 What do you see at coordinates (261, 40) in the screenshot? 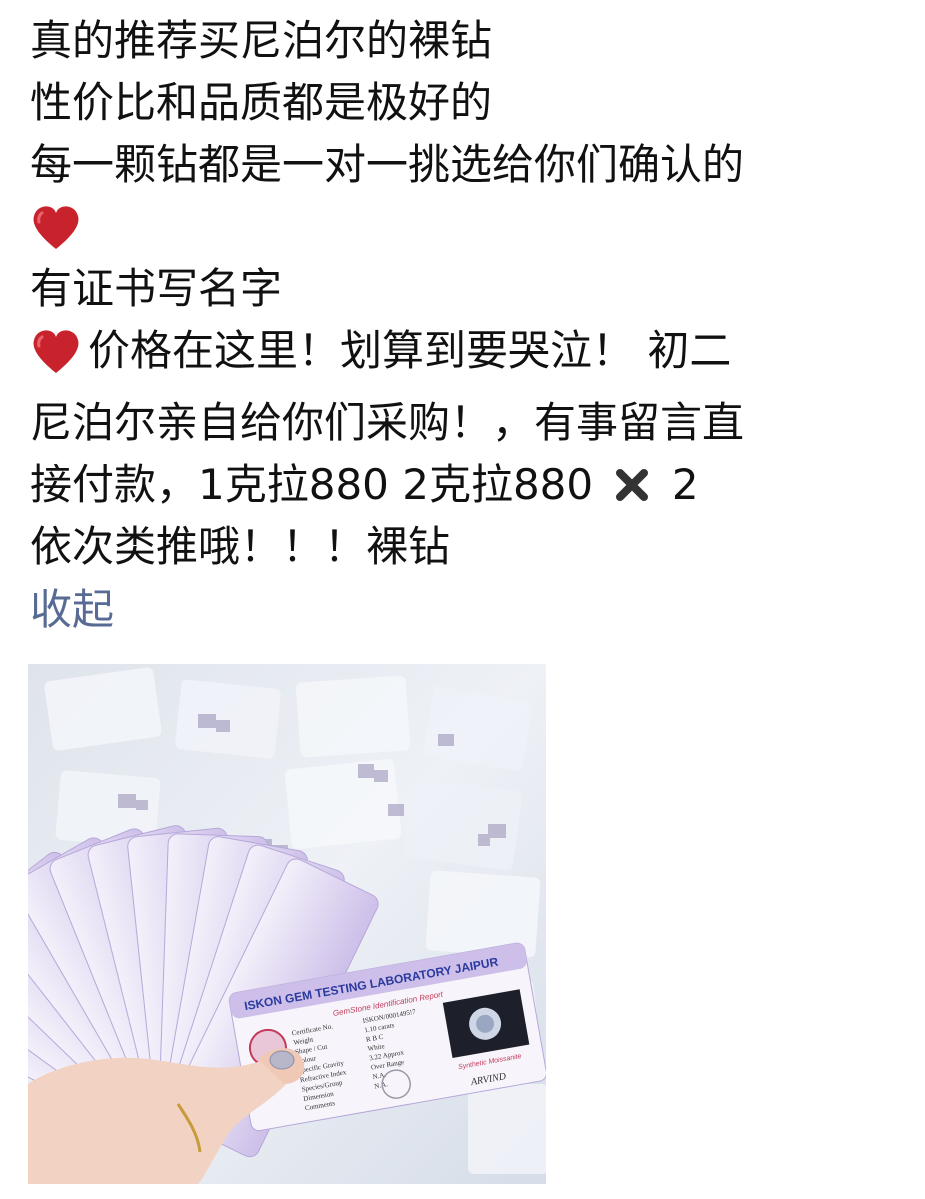
I see `post-line-1: 真的推荐买尼泊尔的裸钻` at bounding box center [261, 40].